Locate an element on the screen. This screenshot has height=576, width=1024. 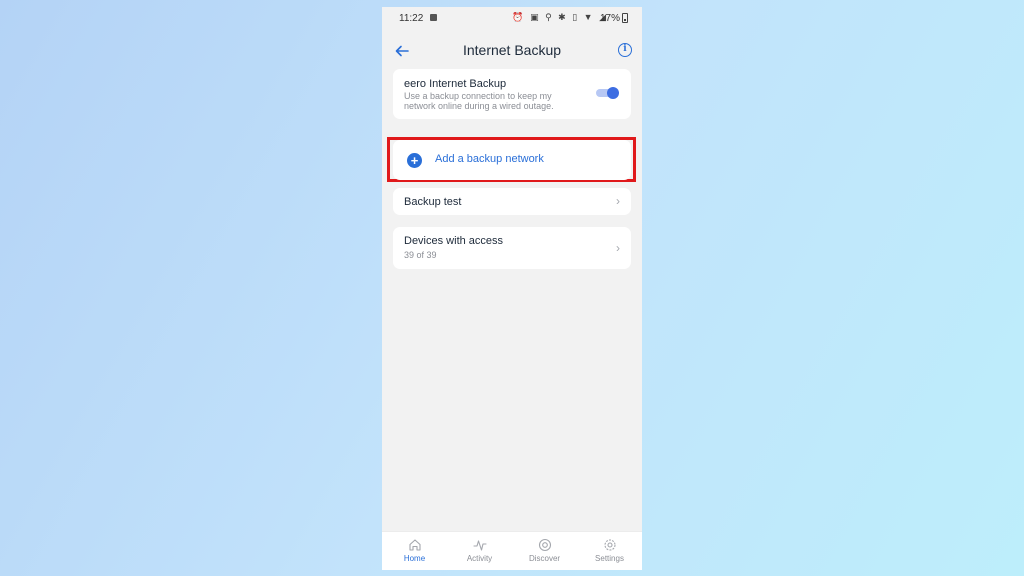
app-bar: Internet Backup i is located at coordinates (512, 51).